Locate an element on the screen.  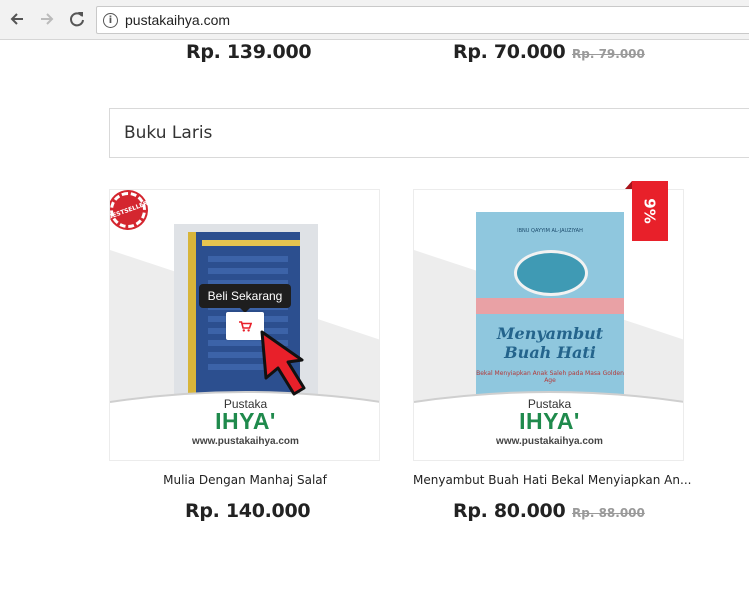
cover-calligraphy is located at coordinates (551, 273).